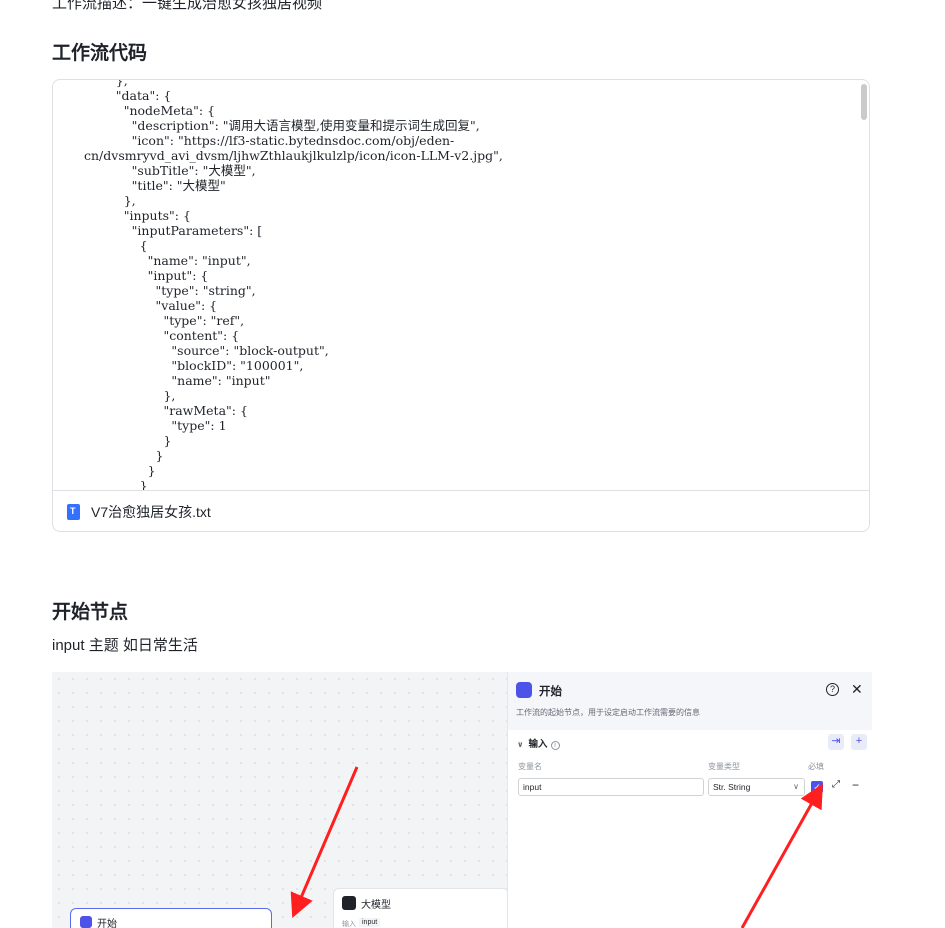 This screenshot has width=945, height=928. I want to click on llm-input-chip: input, so click(370, 922).